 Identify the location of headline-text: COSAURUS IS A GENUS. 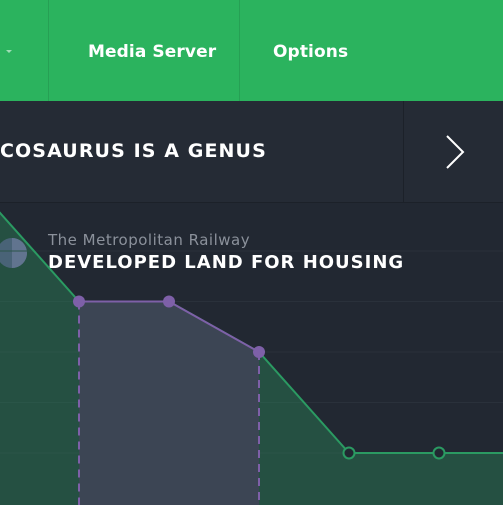
(133, 151).